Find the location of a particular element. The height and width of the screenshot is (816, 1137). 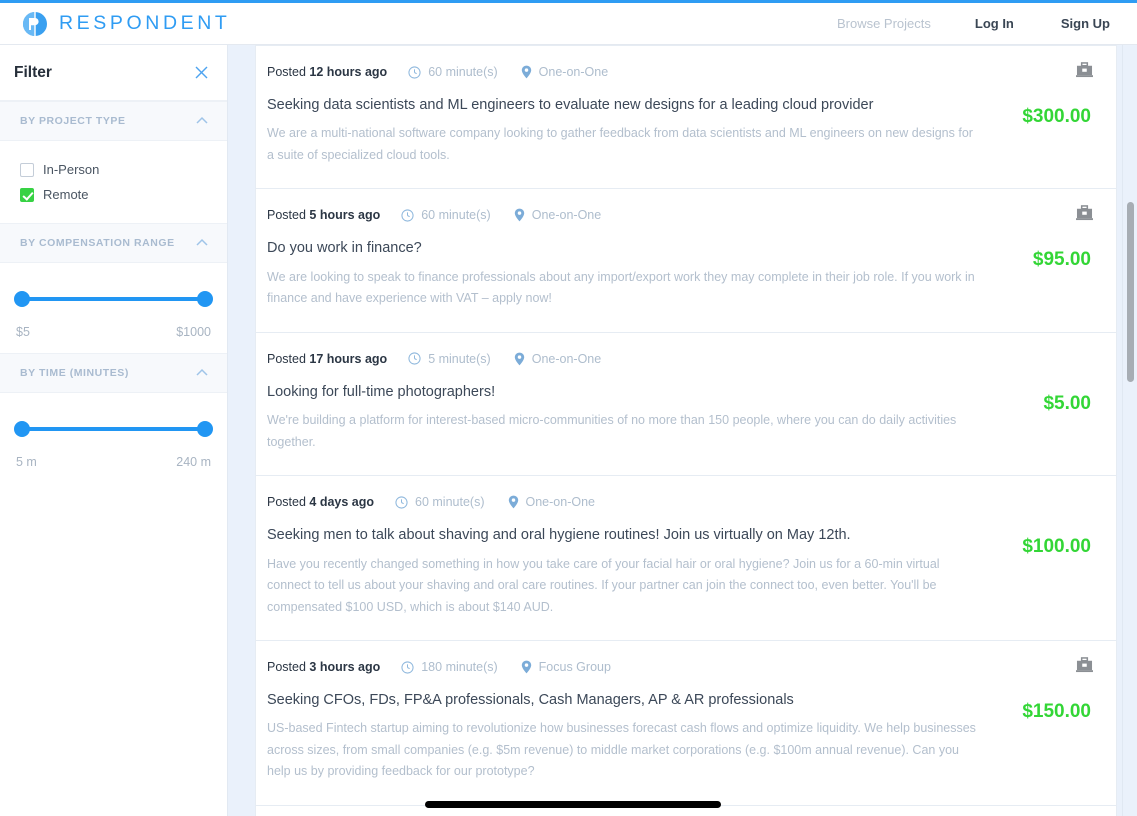

time-max-label: 240 m is located at coordinates (193, 462).